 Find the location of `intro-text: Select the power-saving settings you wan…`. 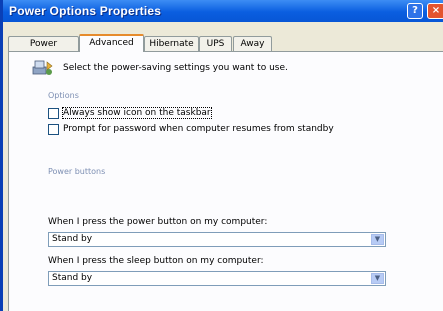

intro-text: Select the power-saving settings you wan… is located at coordinates (175, 68).